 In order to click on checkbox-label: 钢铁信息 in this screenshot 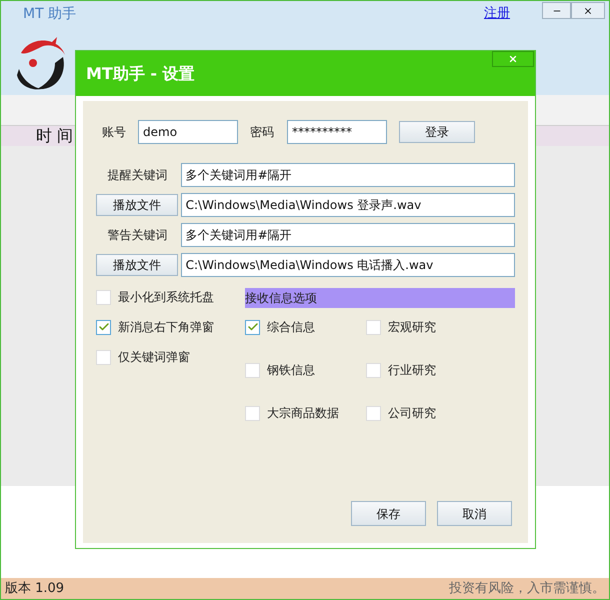, I will do `click(291, 370)`.